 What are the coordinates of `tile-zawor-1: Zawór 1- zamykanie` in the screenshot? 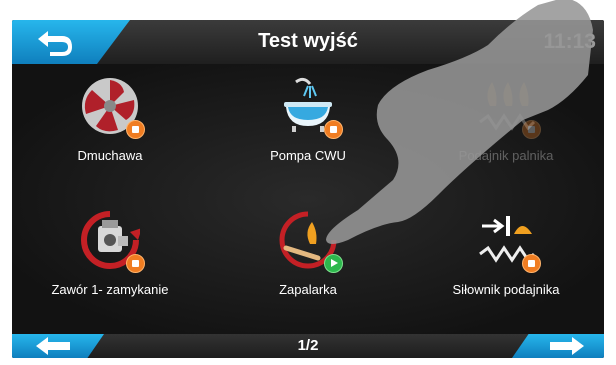 It's located at (110, 264).